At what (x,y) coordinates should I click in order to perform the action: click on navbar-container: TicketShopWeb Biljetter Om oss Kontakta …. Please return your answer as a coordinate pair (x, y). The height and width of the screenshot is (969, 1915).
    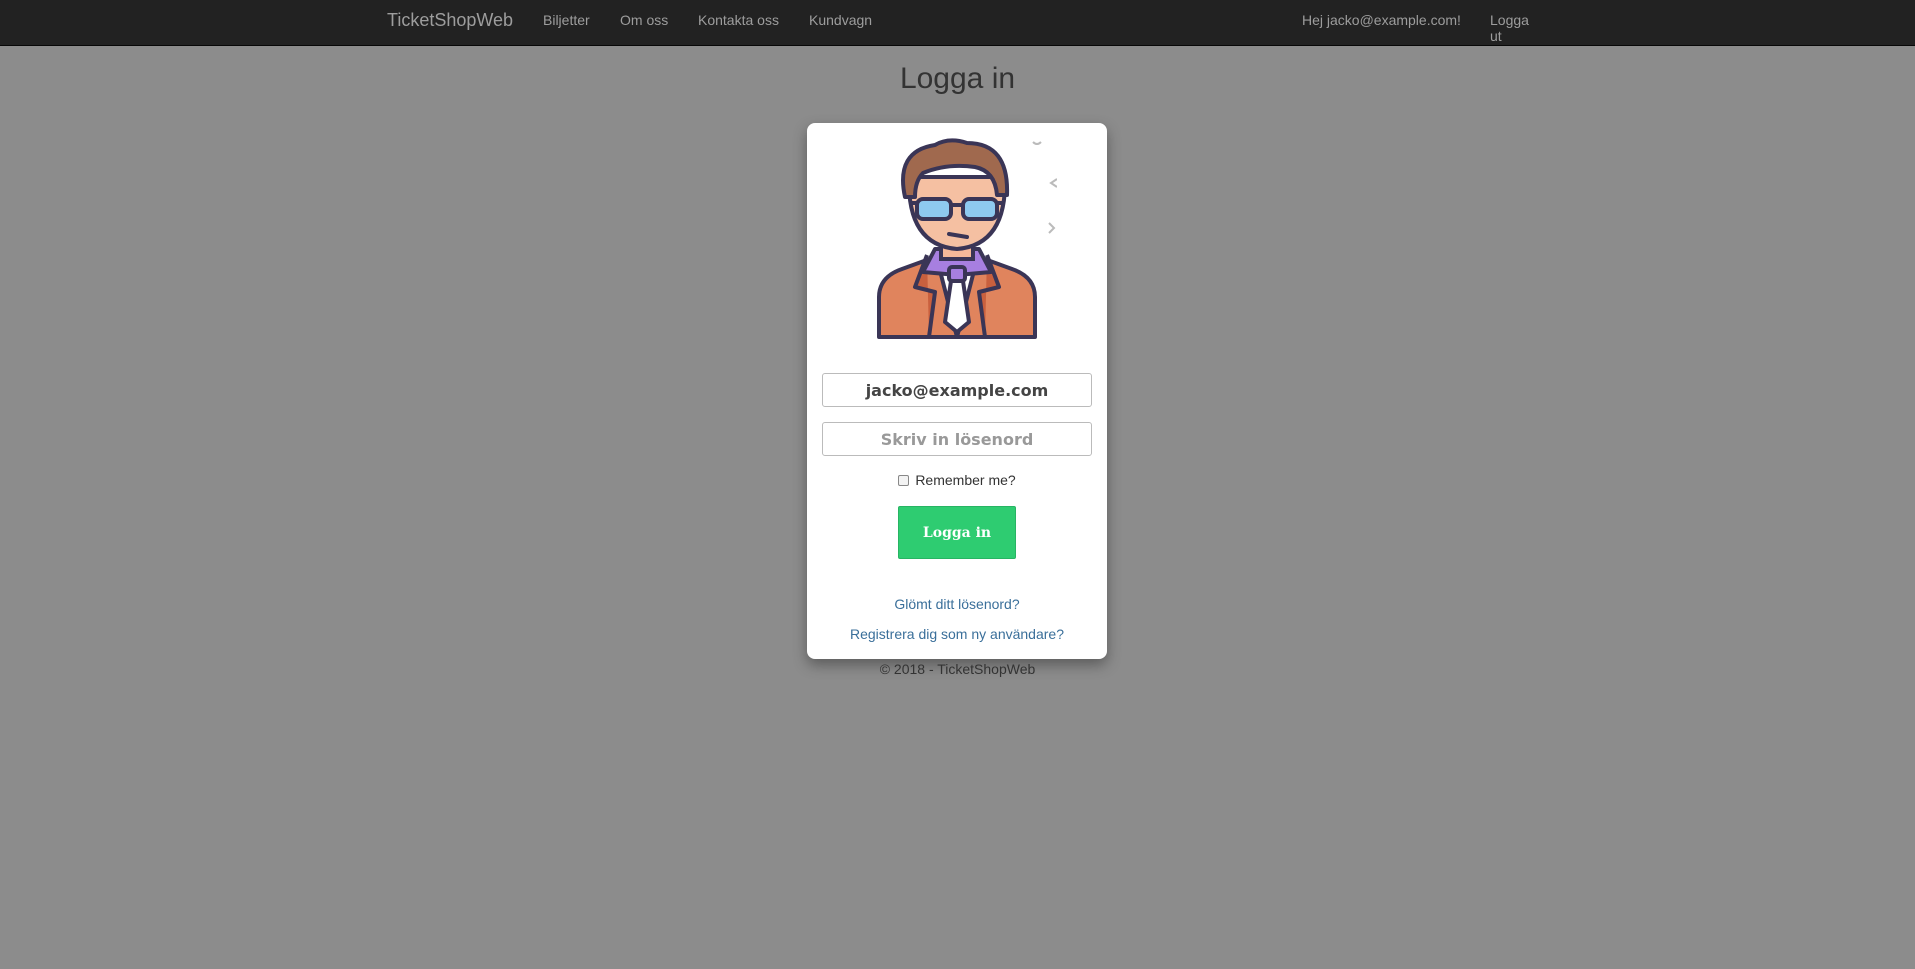
    Looking at the image, I should click on (957, 23).